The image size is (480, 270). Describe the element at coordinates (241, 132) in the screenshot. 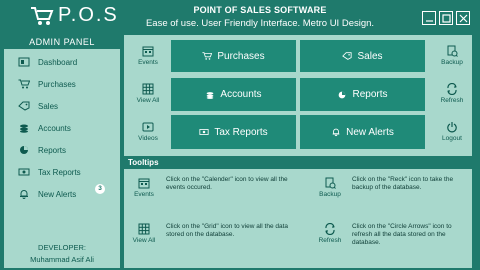

I see `tile-label: Tax Reports` at that location.